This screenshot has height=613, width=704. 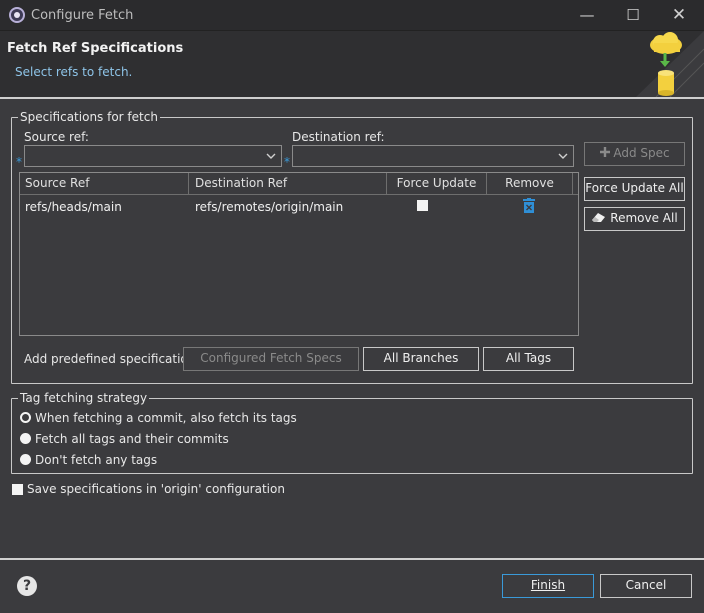 I want to click on tag-option-label: Fetch all tags and their commits, so click(x=132, y=439).